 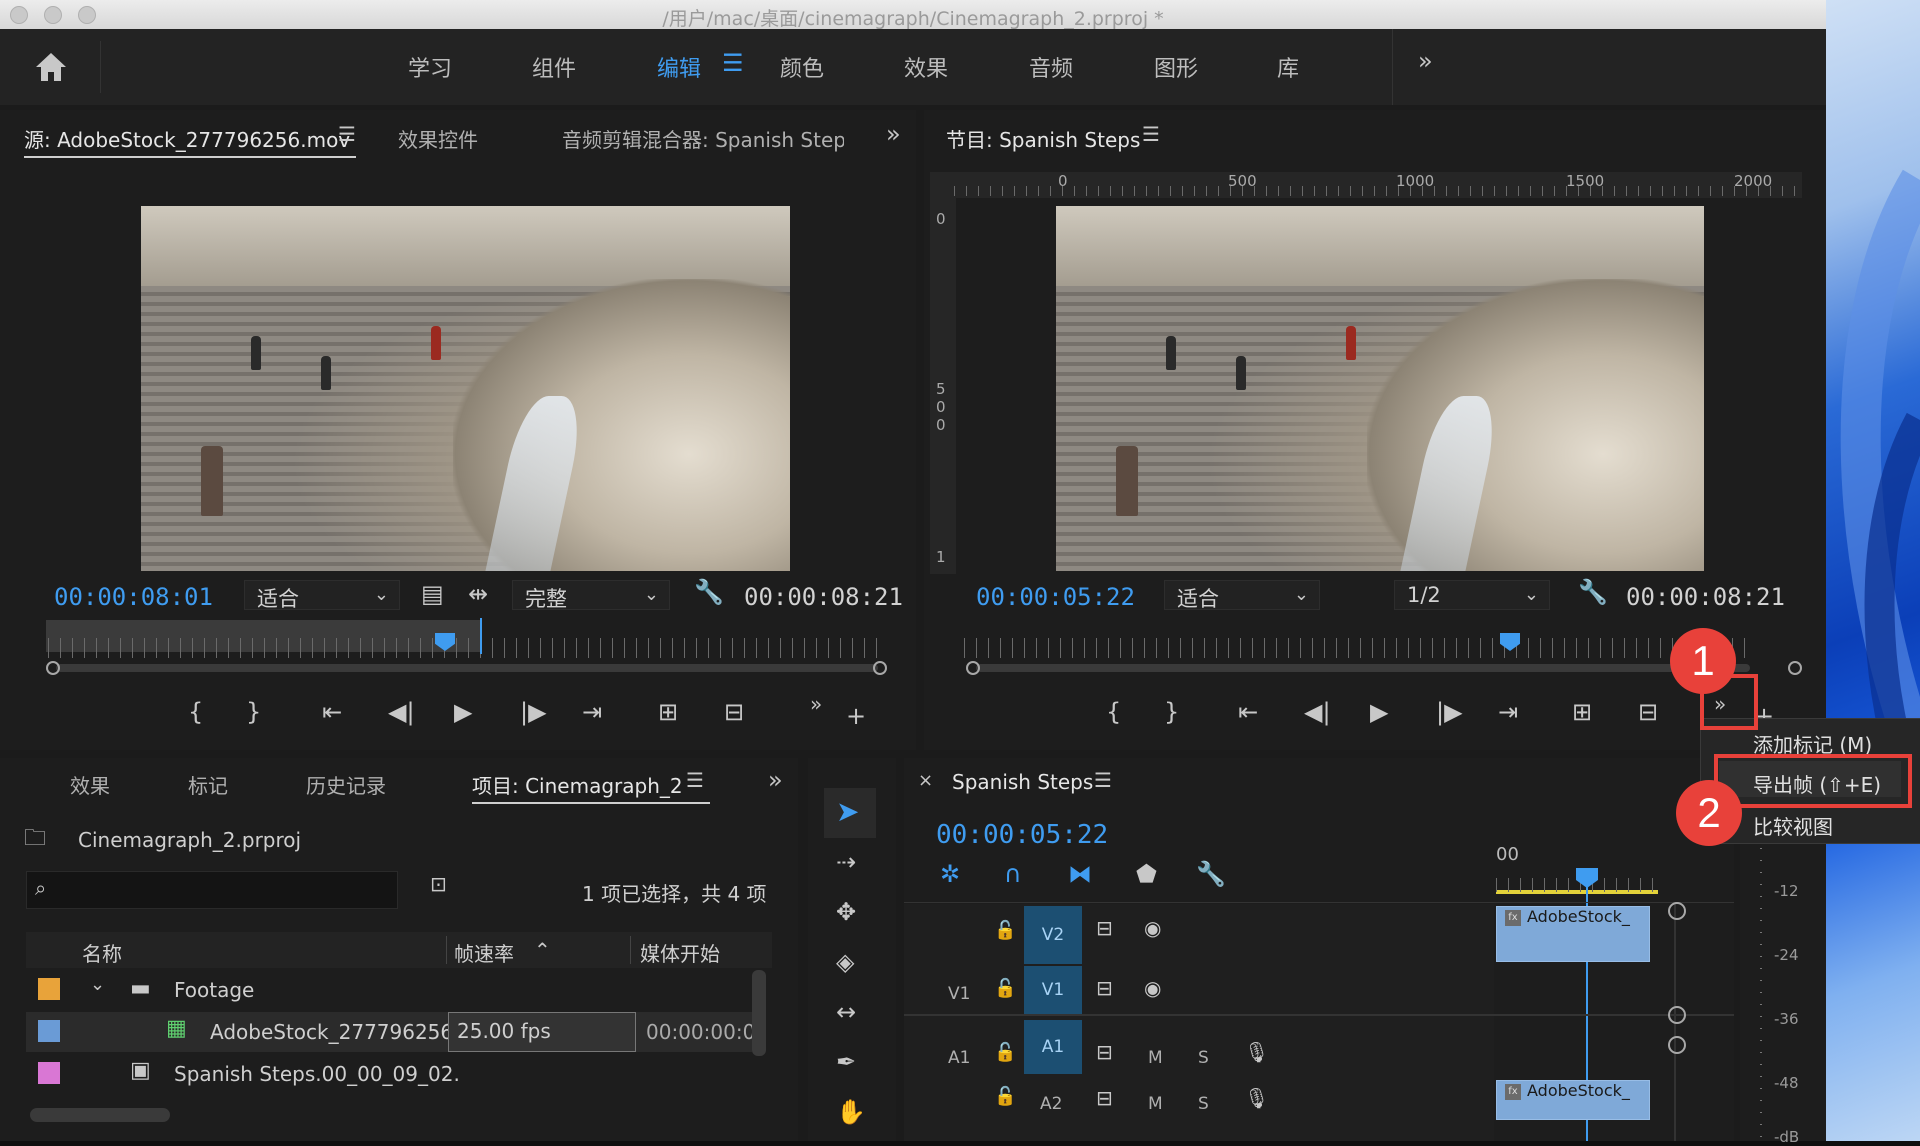 I want to click on drag-video-audio-icon: ⇹, so click(x=478, y=594).